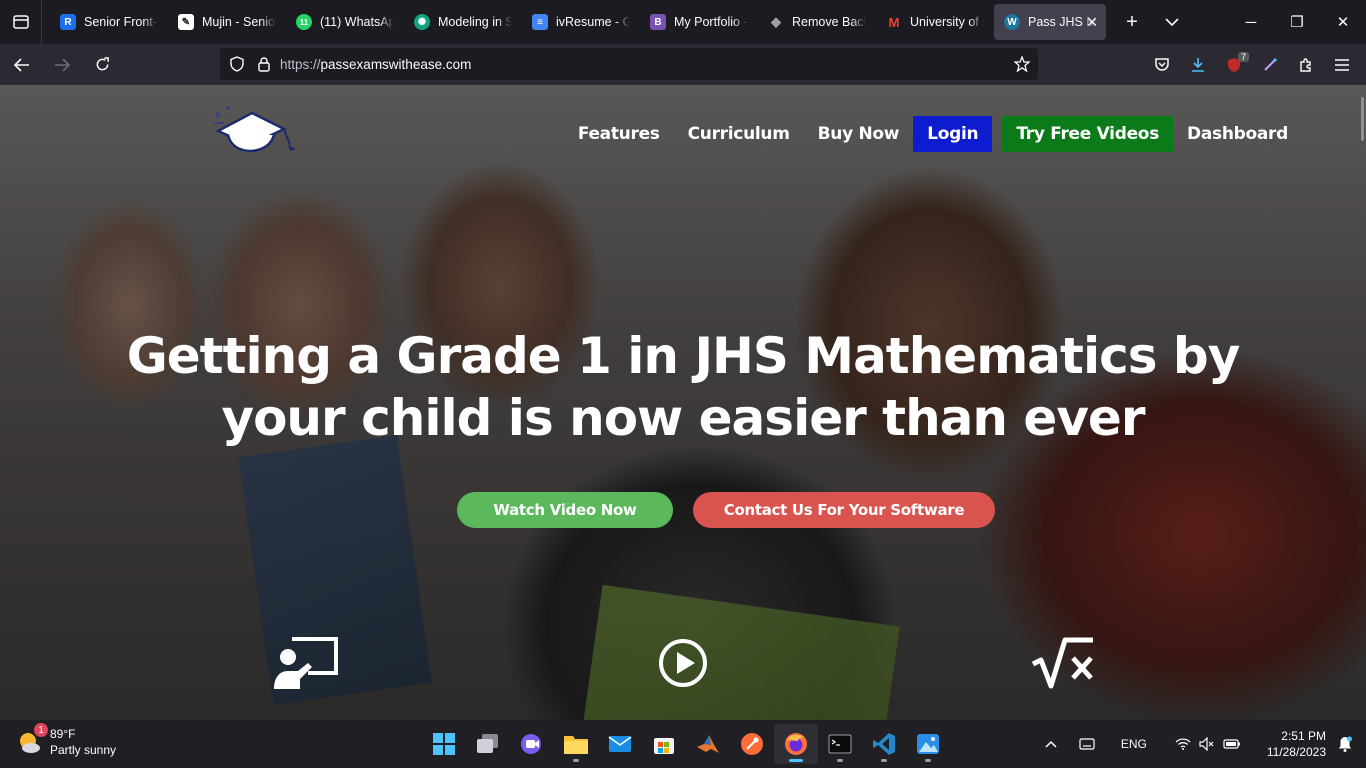  I want to click on minimize-button: ─, so click(1251, 22).